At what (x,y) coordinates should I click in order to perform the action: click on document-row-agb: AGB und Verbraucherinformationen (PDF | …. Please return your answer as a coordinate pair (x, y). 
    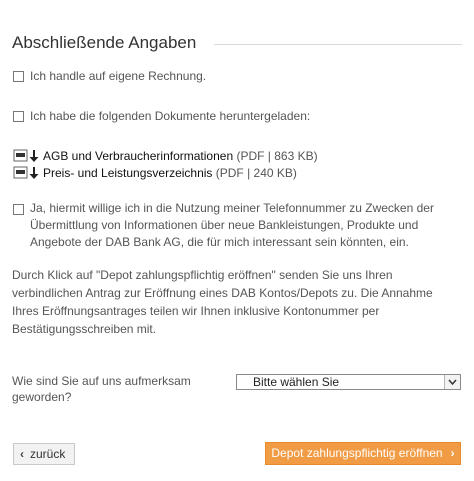
    Looking at the image, I should click on (165, 158).